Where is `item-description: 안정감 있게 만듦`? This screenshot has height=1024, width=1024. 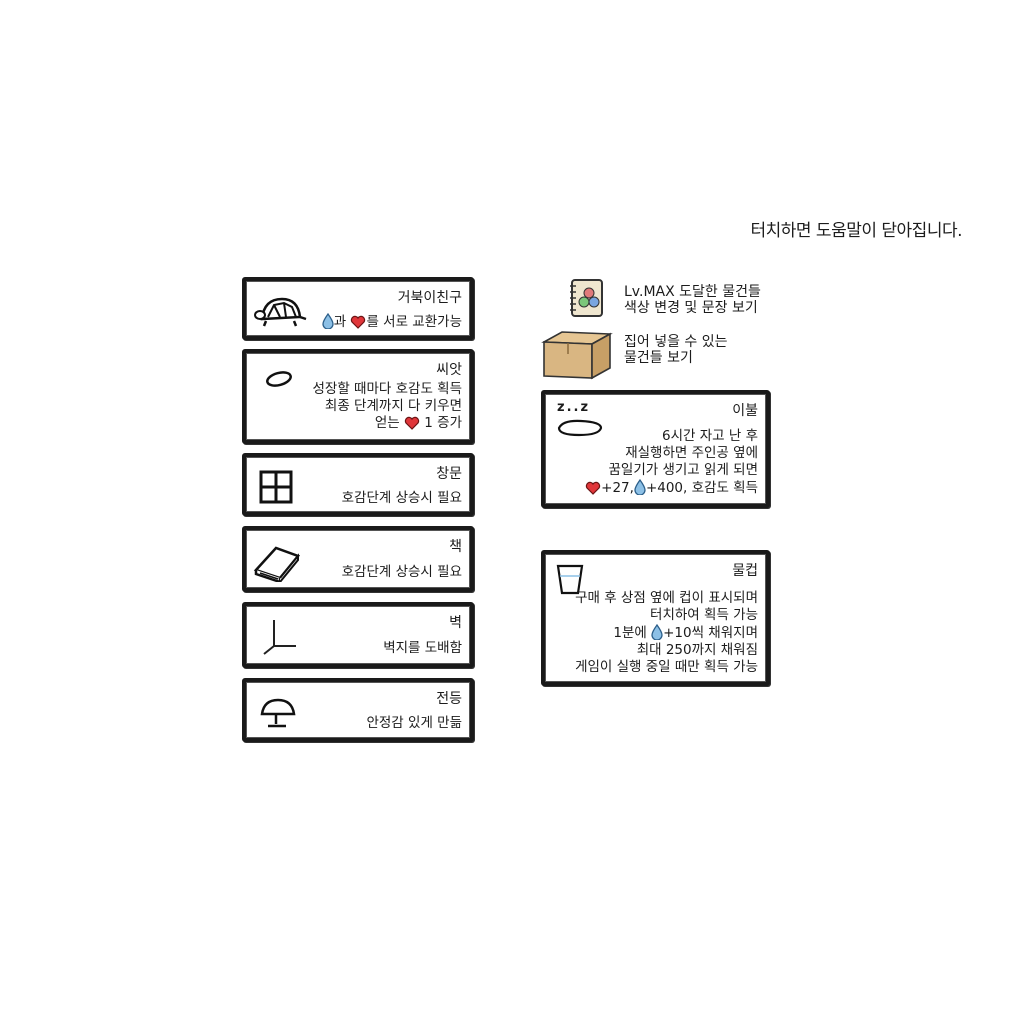 item-description: 안정감 있게 만듦 is located at coordinates (414, 723).